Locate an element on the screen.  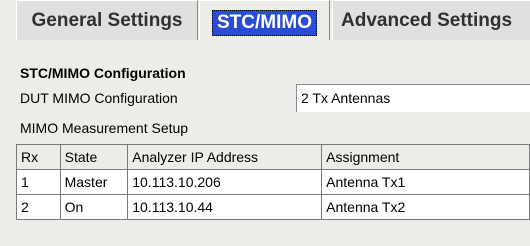
cell-rx: 2 is located at coordinates (38, 207).